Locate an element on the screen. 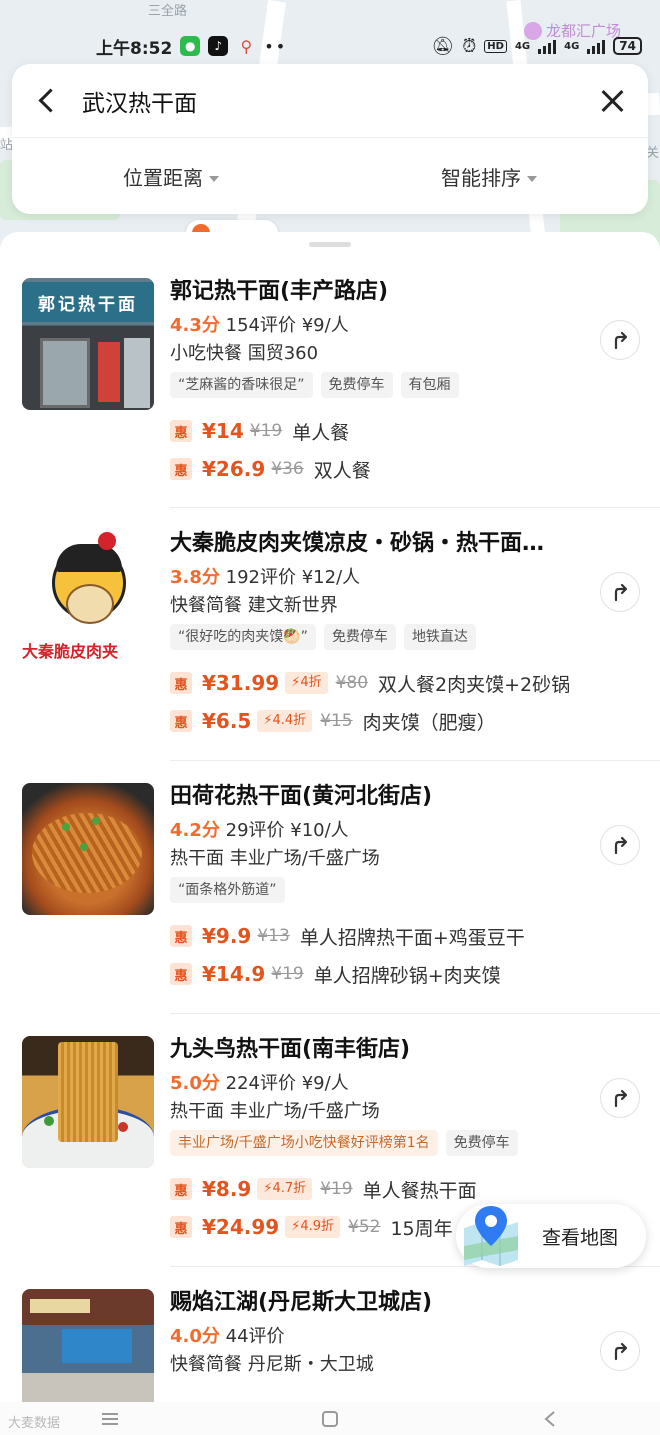  tag: 地铁直达 is located at coordinates (439, 637).